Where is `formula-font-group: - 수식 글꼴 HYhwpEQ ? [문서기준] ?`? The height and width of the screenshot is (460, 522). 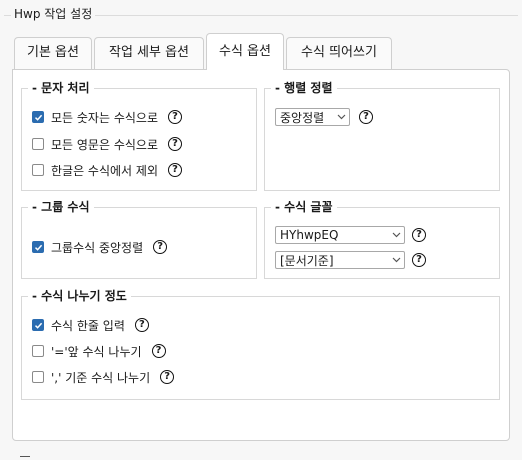 formula-font-group: - 수식 글꼴 HYhwpEQ ? [문서기준] ? is located at coordinates (382, 239).